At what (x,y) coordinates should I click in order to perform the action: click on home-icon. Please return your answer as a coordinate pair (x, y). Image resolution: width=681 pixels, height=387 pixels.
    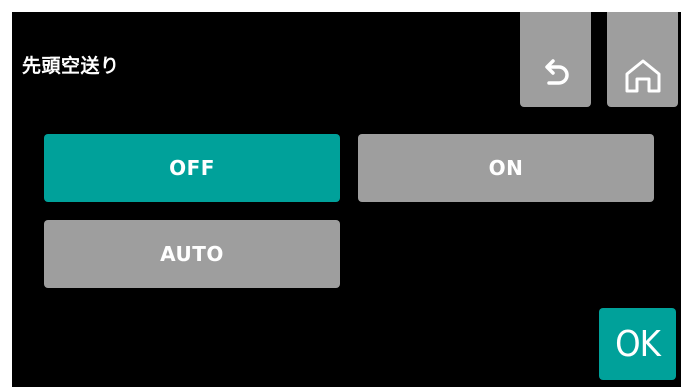
    Looking at the image, I should click on (642, 76).